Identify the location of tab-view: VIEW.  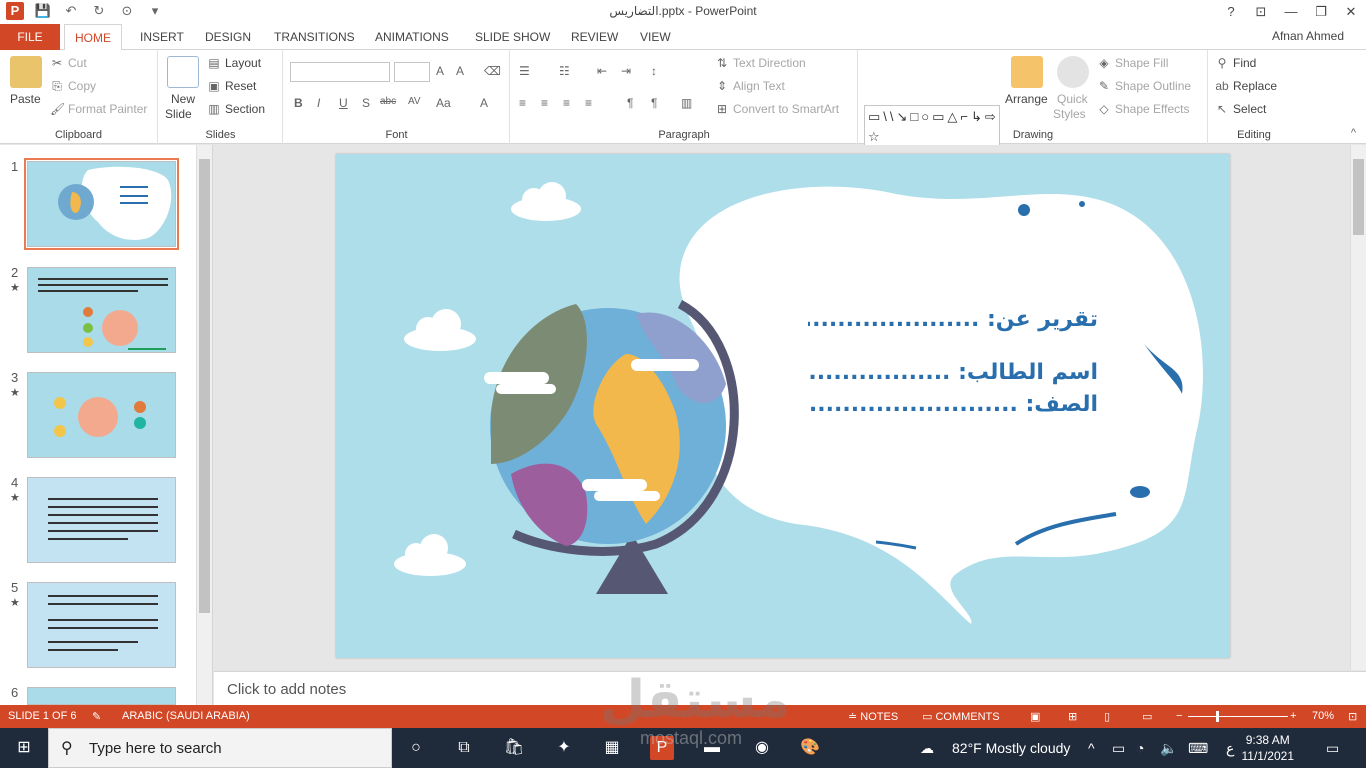
(655, 37).